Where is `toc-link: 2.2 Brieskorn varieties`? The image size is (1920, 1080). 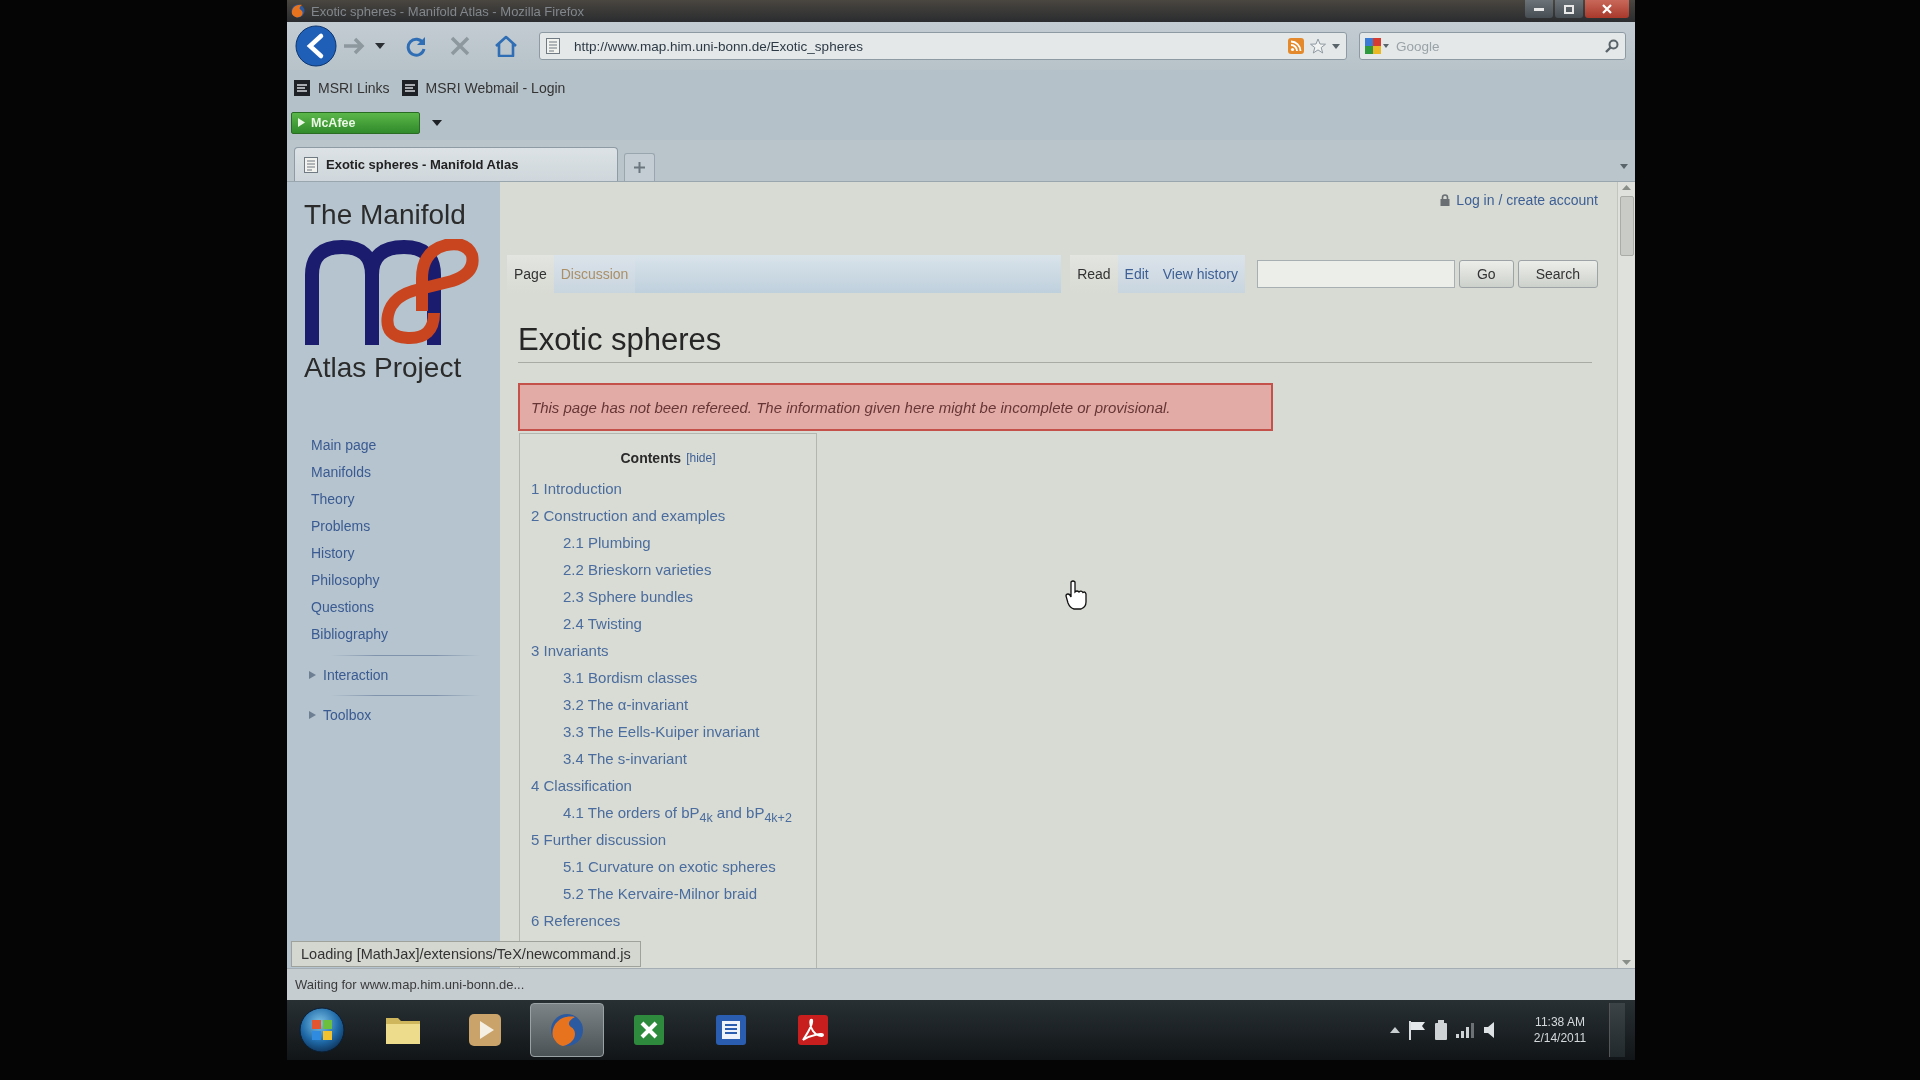
toc-link: 2.2 Brieskorn varieties is located at coordinates (637, 569).